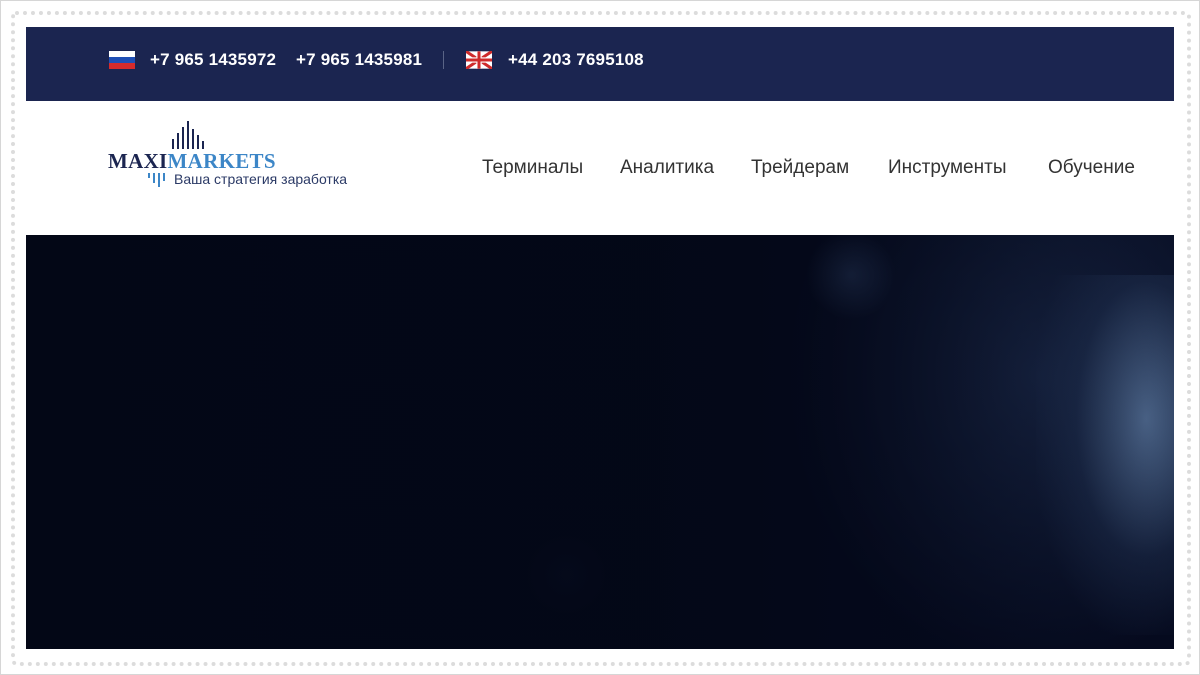 The image size is (1200, 675). Describe the element at coordinates (1091, 168) in the screenshot. I see `nav-item-education: Обучение` at that location.